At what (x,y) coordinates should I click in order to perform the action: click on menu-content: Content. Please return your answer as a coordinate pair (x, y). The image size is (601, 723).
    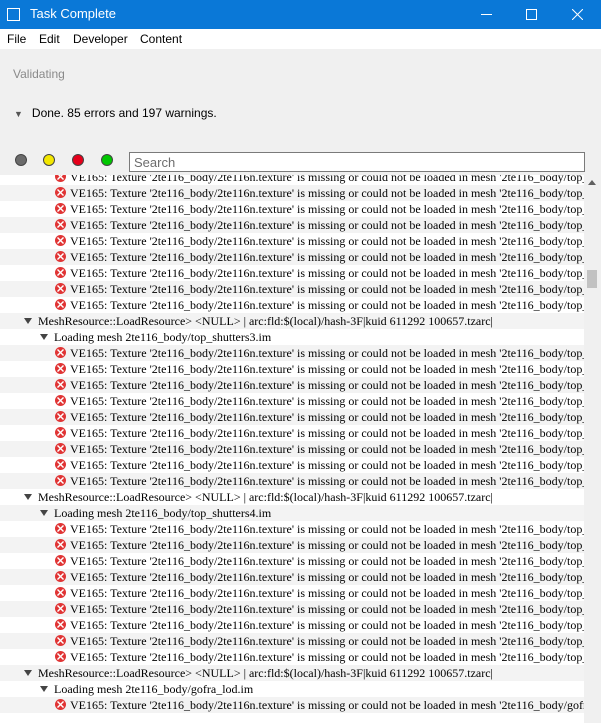
    Looking at the image, I should click on (161, 39).